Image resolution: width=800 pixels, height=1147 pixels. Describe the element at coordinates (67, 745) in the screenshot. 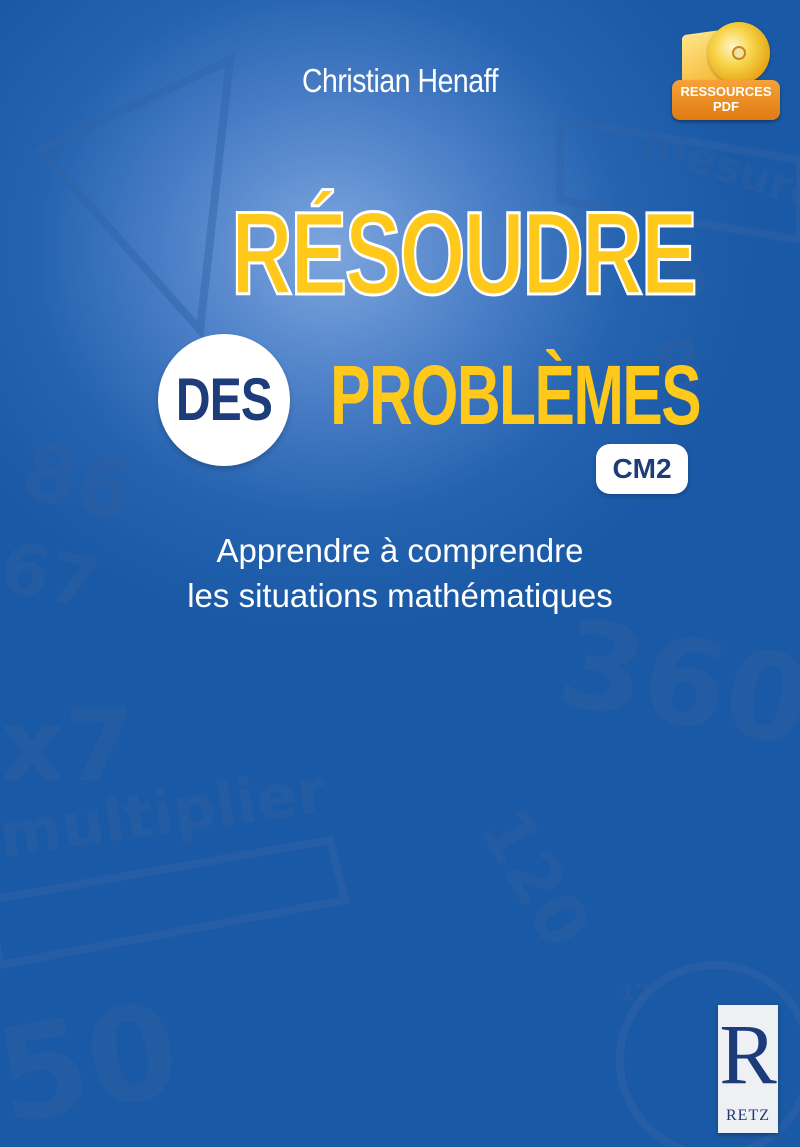

I see `bg-number-x7: x7` at that location.